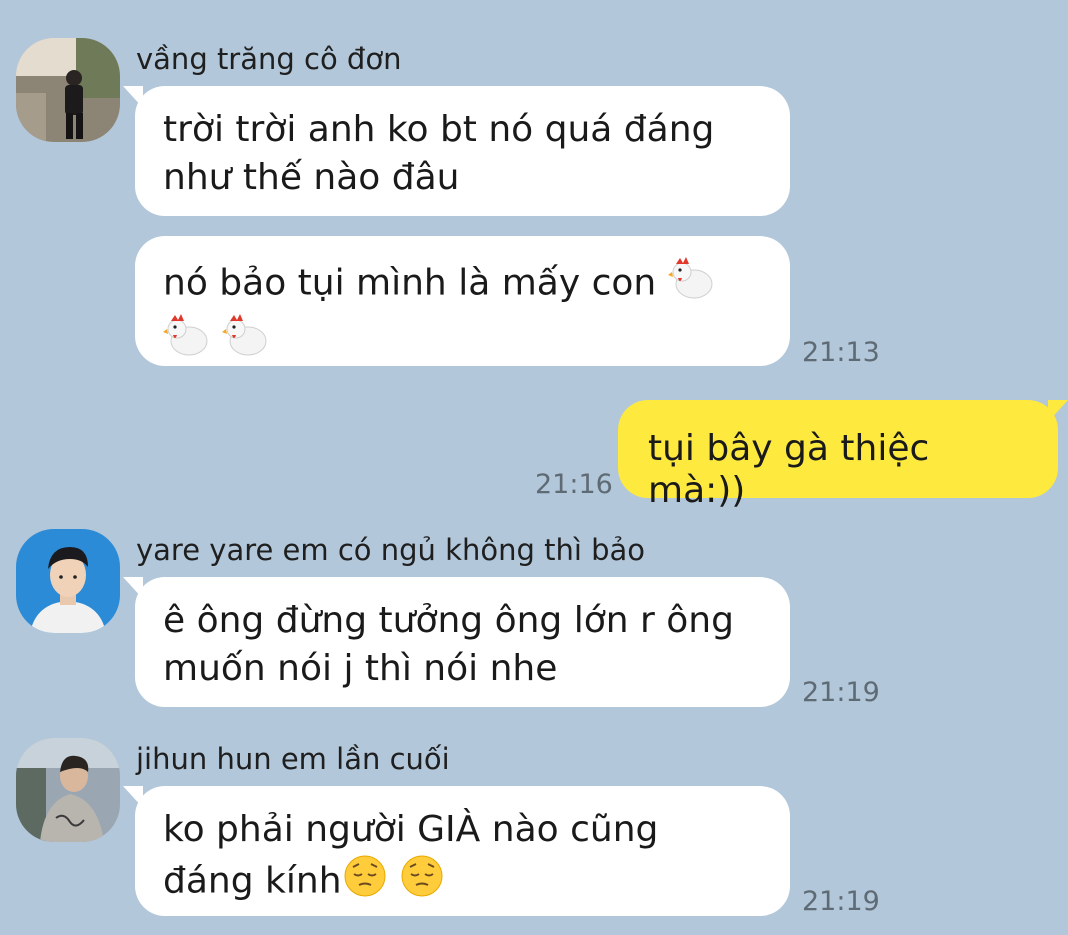  Describe the element at coordinates (456, 851) in the screenshot. I see `message-bubble: ko phải người GIÀ nào cũng đáng kính` at that location.